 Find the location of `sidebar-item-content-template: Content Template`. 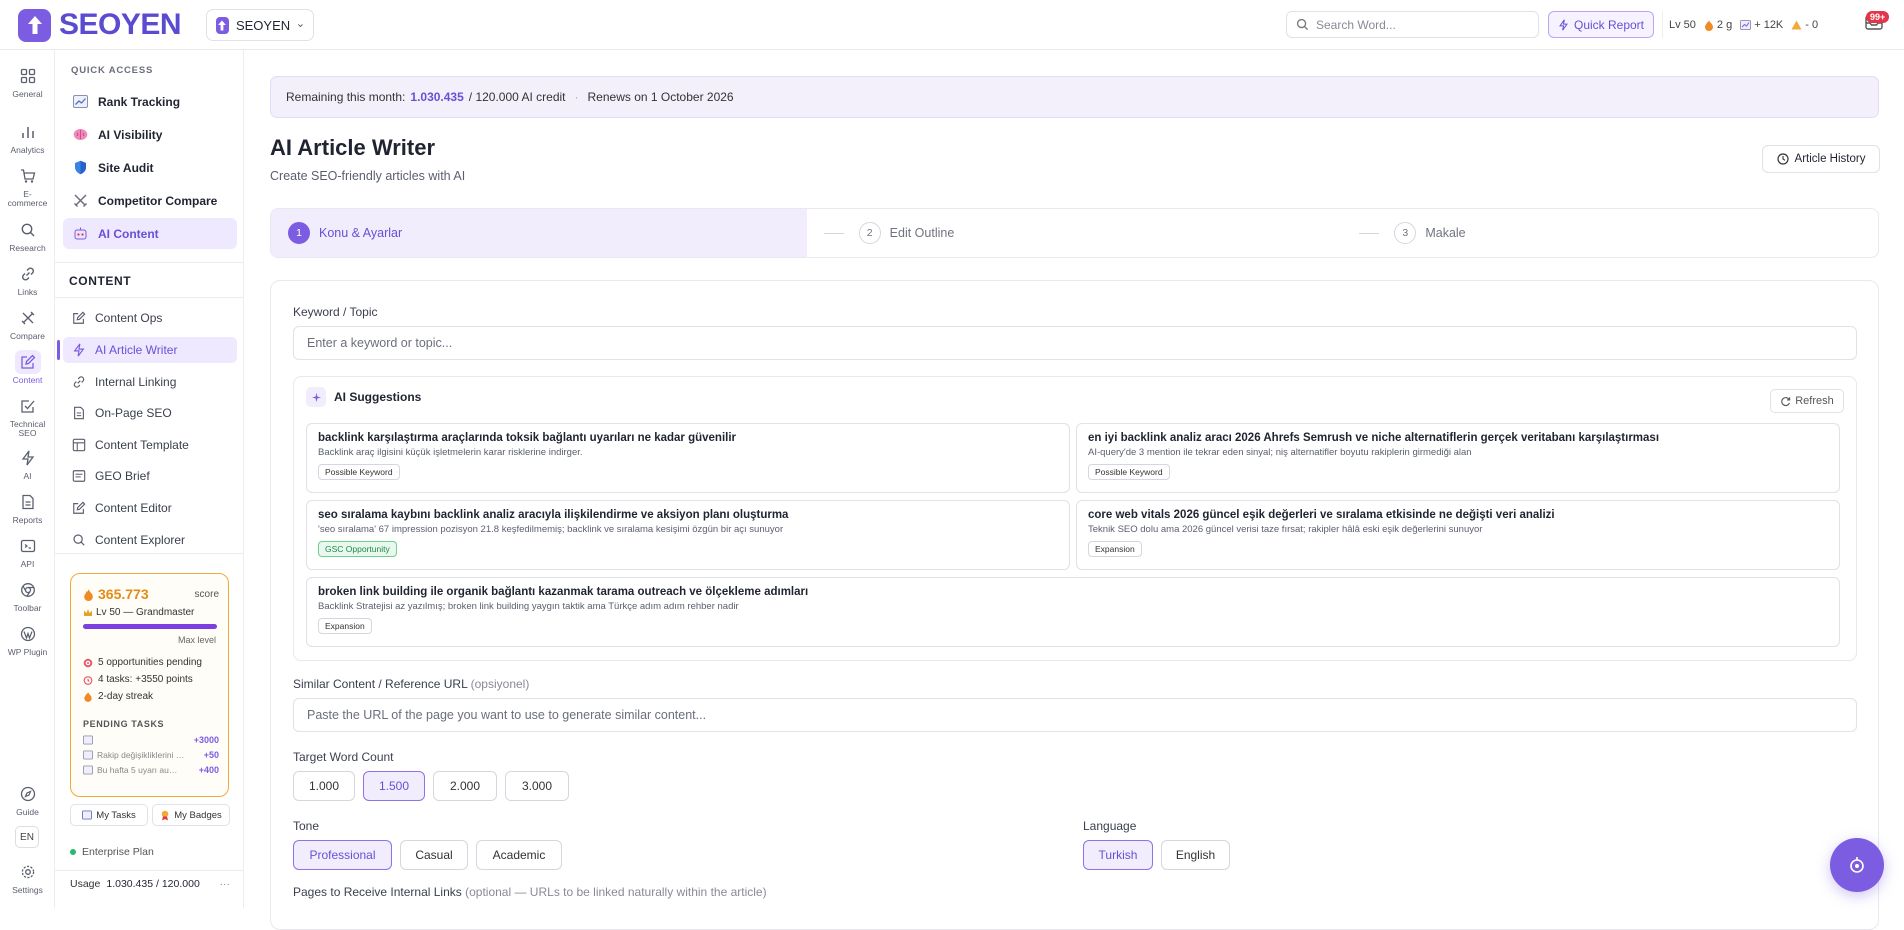

sidebar-item-content-template: Content Template is located at coordinates (150, 445).